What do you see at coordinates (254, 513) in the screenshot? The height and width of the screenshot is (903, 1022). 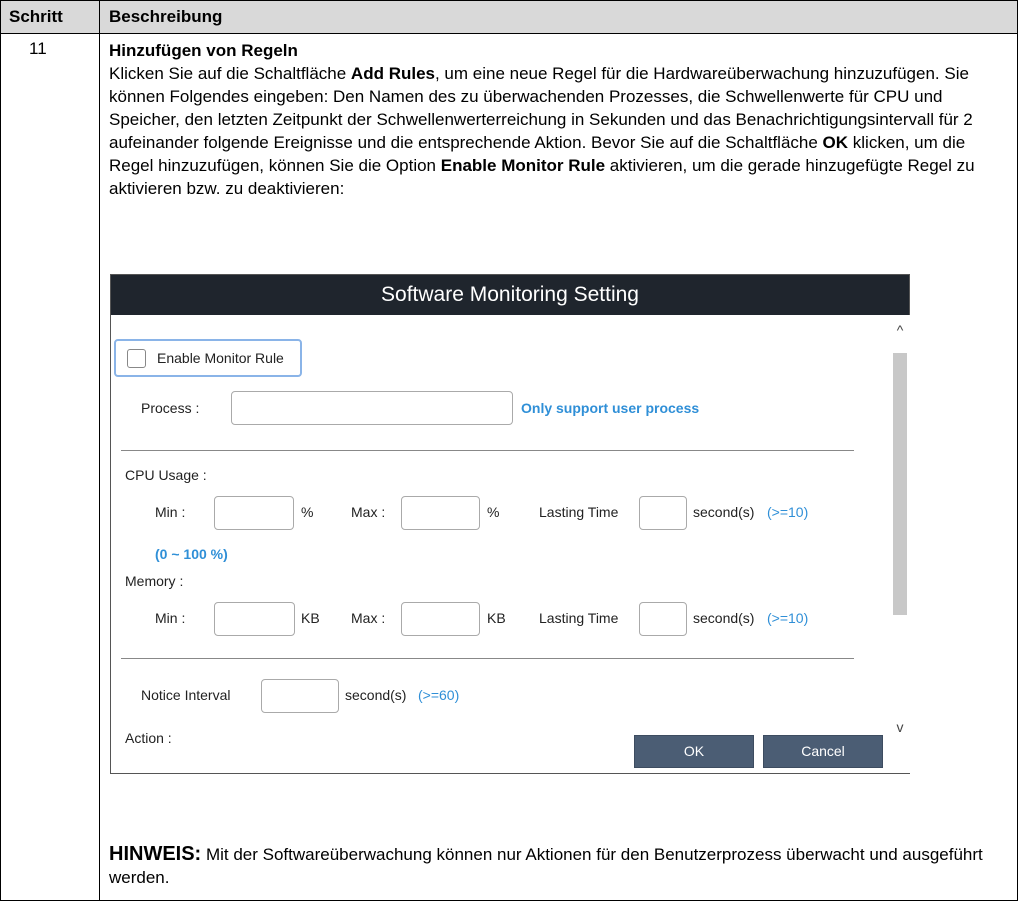 I see `cpu-min-input` at bounding box center [254, 513].